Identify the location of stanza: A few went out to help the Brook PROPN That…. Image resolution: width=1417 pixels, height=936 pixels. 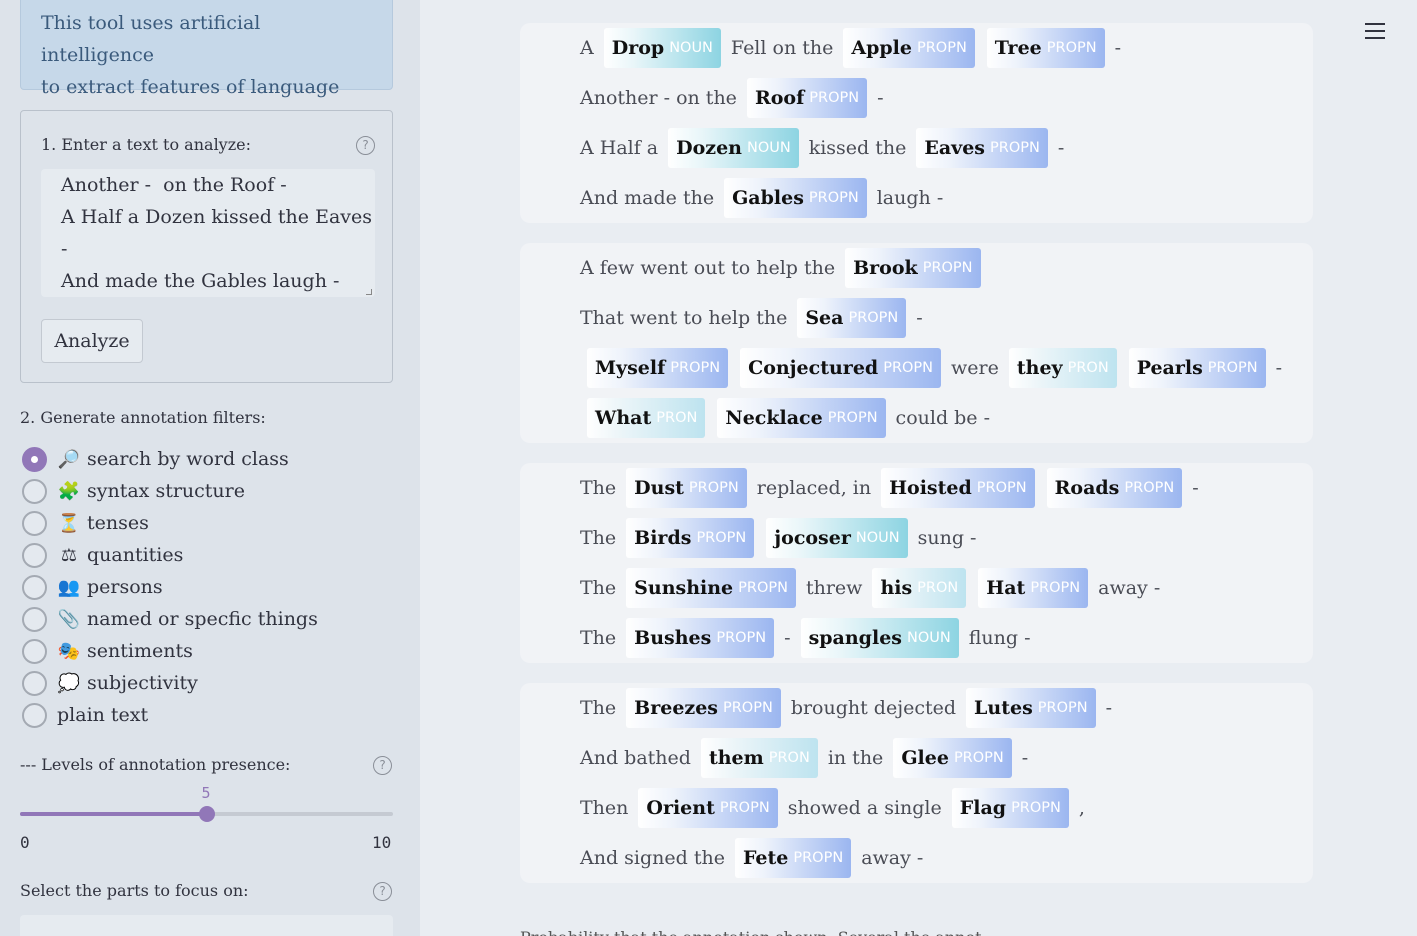
(916, 343).